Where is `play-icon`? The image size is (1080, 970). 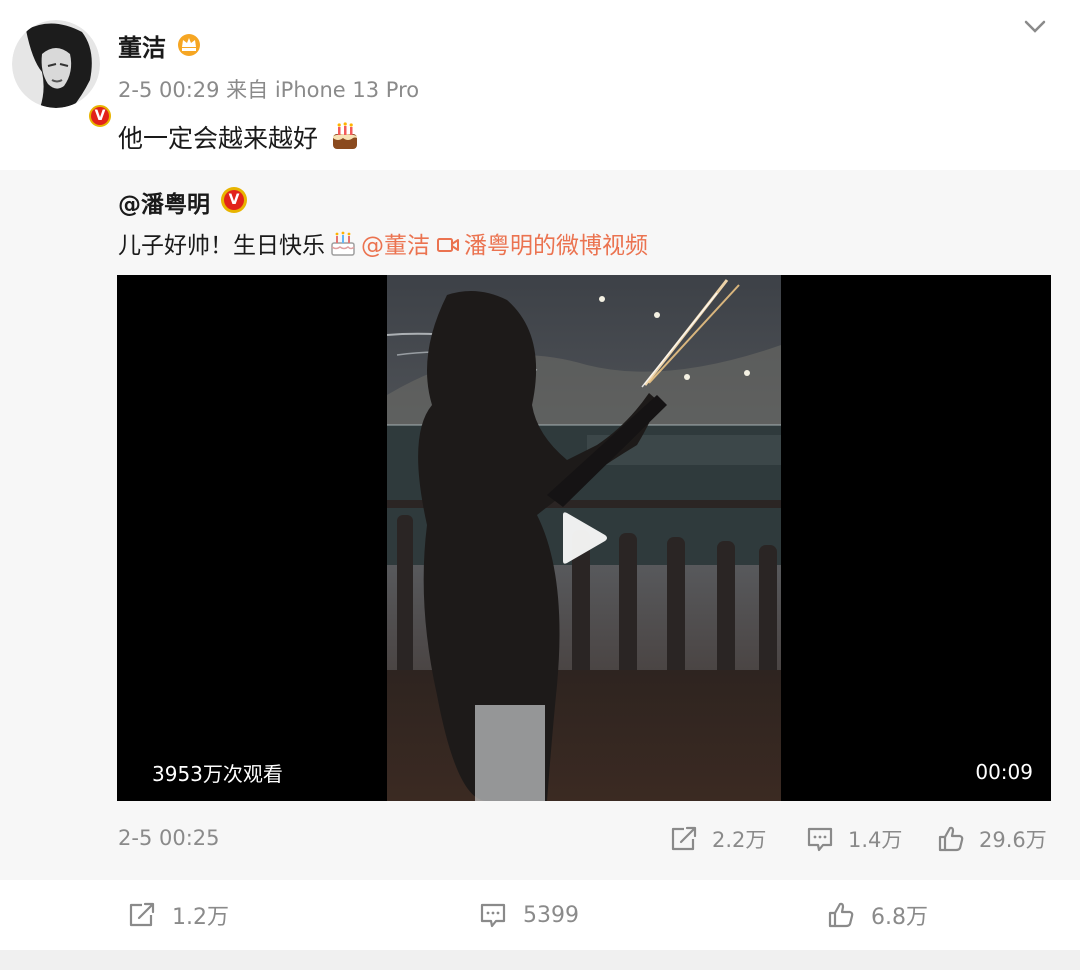
play-icon is located at coordinates (584, 538).